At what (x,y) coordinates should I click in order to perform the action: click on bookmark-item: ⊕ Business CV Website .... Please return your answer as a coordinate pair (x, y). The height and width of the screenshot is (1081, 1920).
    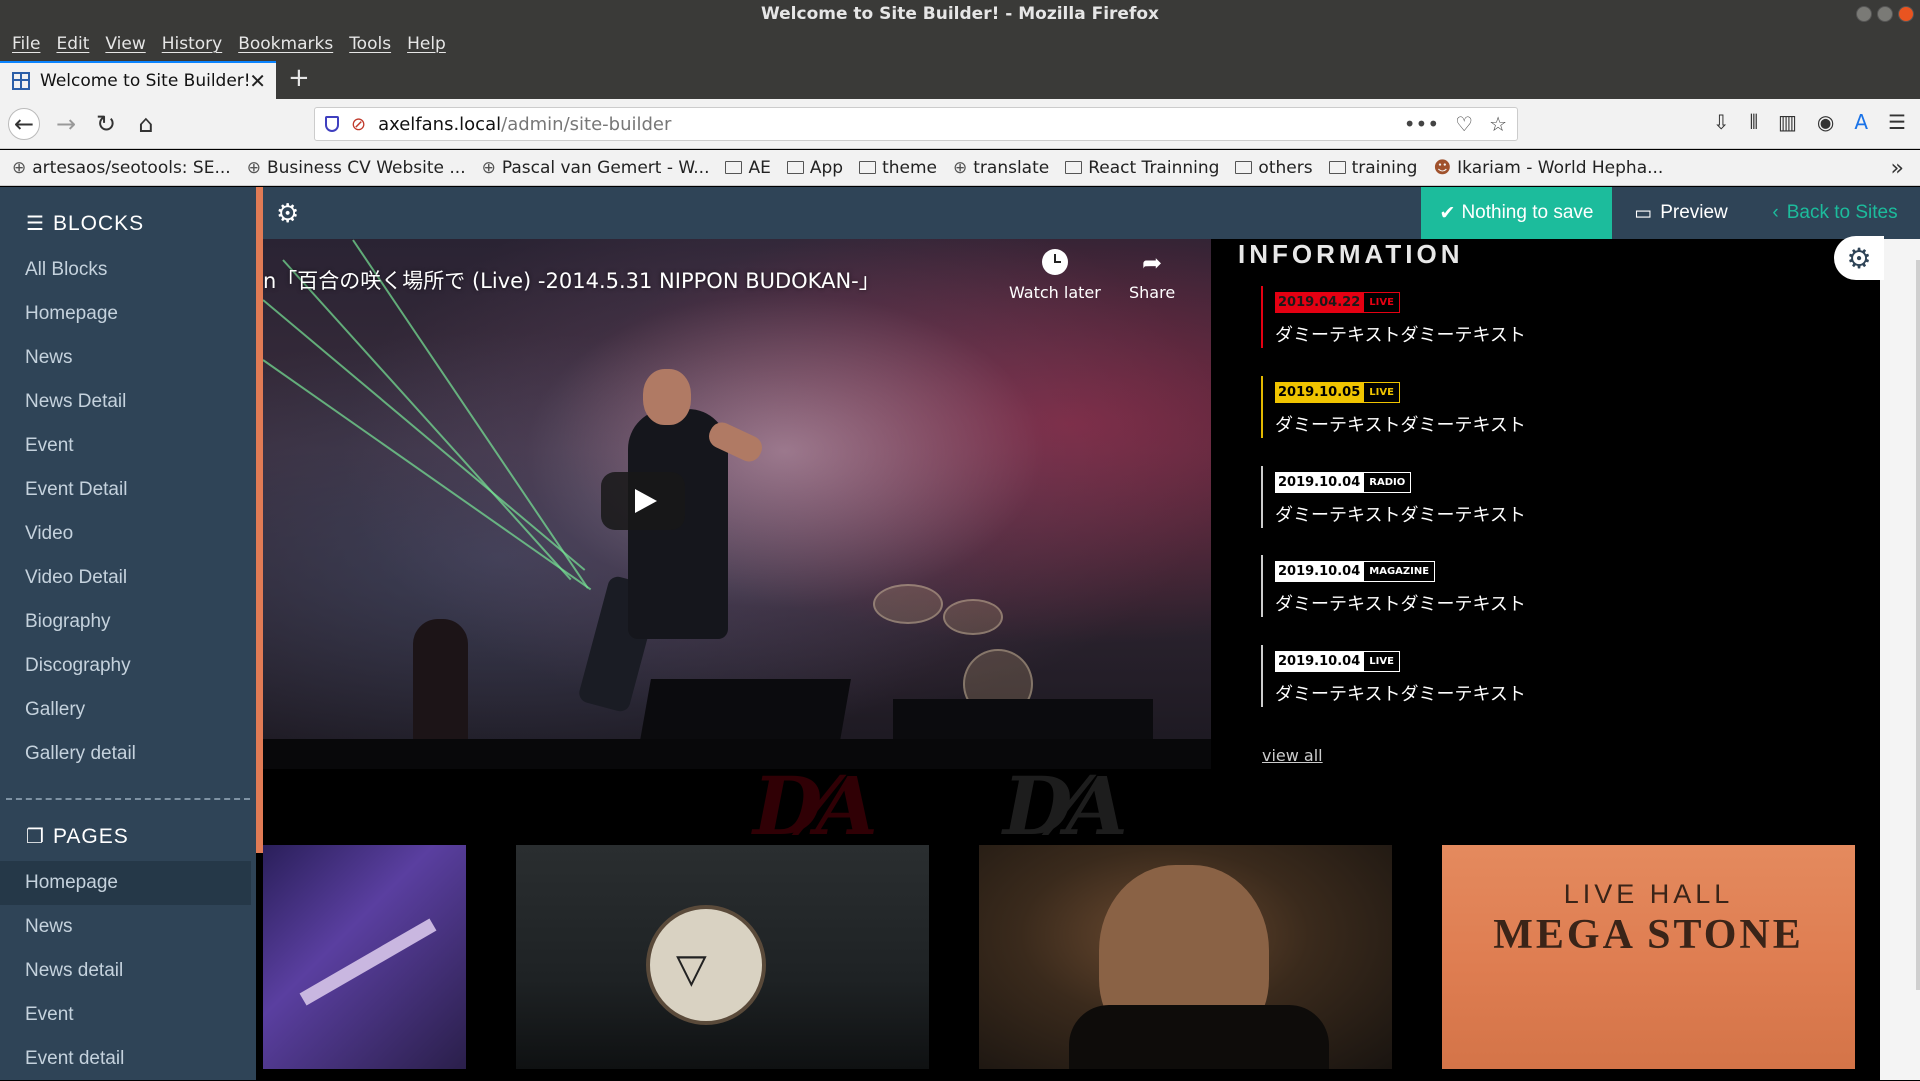
    Looking at the image, I should click on (356, 168).